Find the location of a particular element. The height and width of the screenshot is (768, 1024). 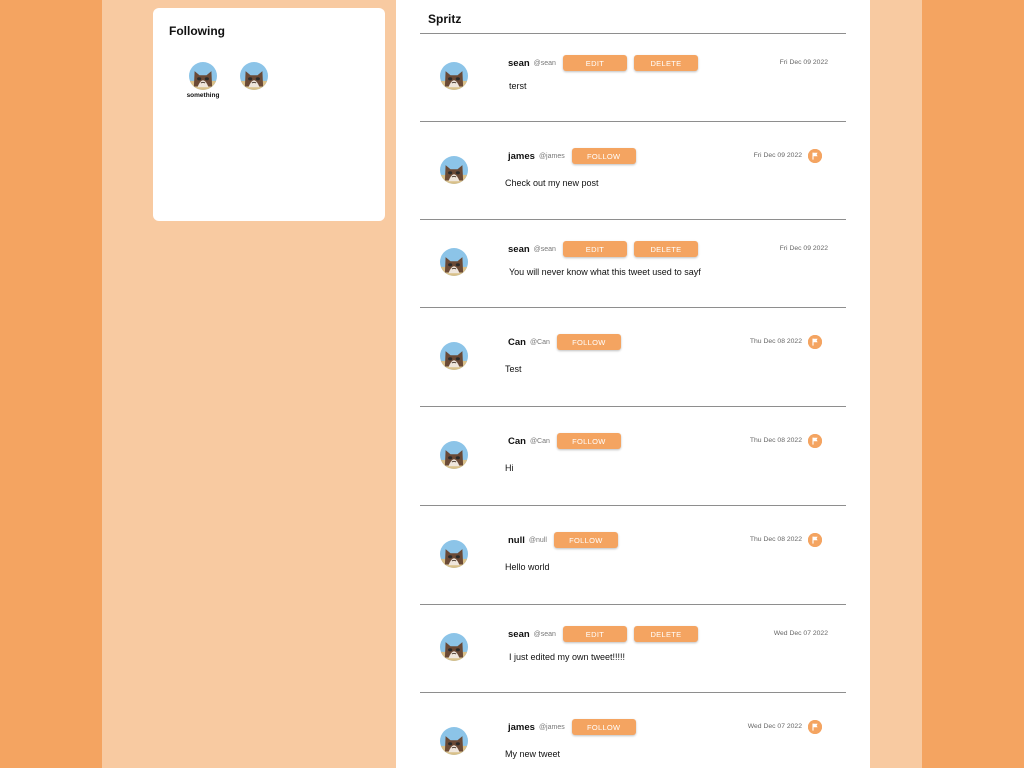

author-handle: @null is located at coordinates (537, 540).